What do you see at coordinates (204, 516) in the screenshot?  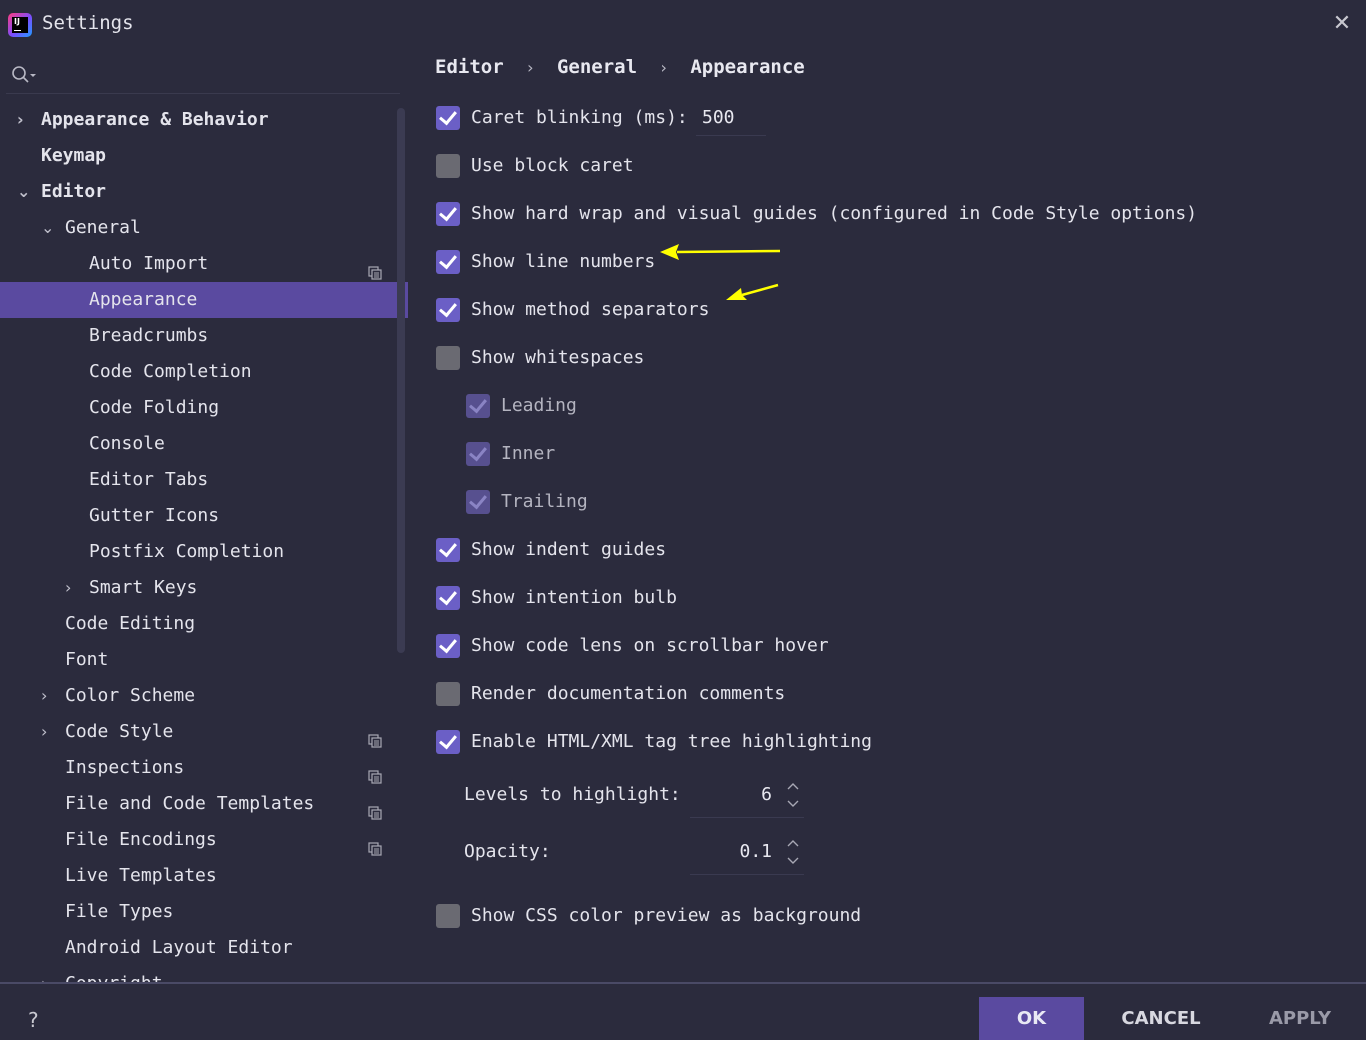 I see `sidebar-item-gutter-icons: Gutter Icons` at bounding box center [204, 516].